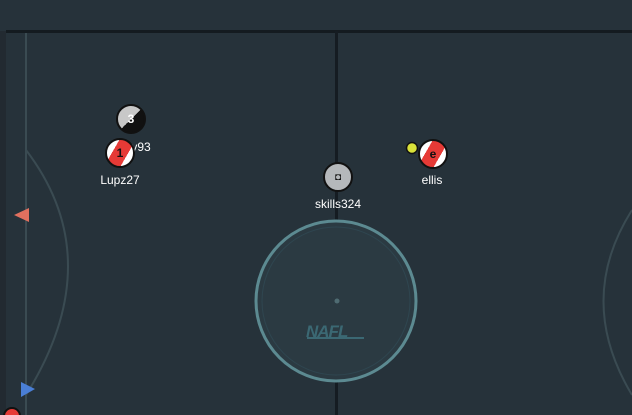 The height and width of the screenshot is (415, 632). What do you see at coordinates (338, 204) in the screenshot?
I see `player-skills-name: skills324` at bounding box center [338, 204].